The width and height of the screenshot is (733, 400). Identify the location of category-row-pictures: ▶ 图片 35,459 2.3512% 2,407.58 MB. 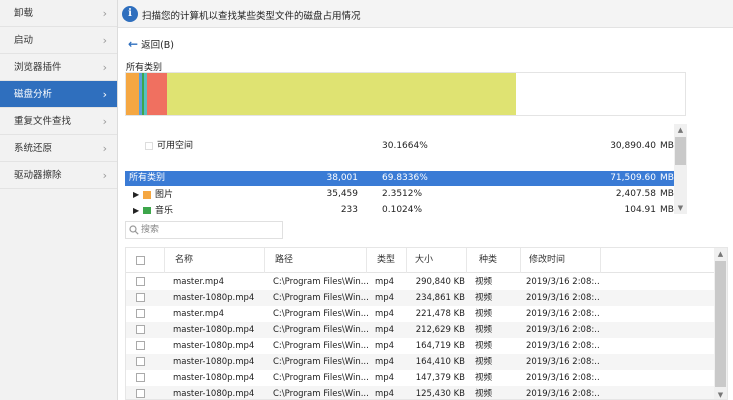
(399, 194).